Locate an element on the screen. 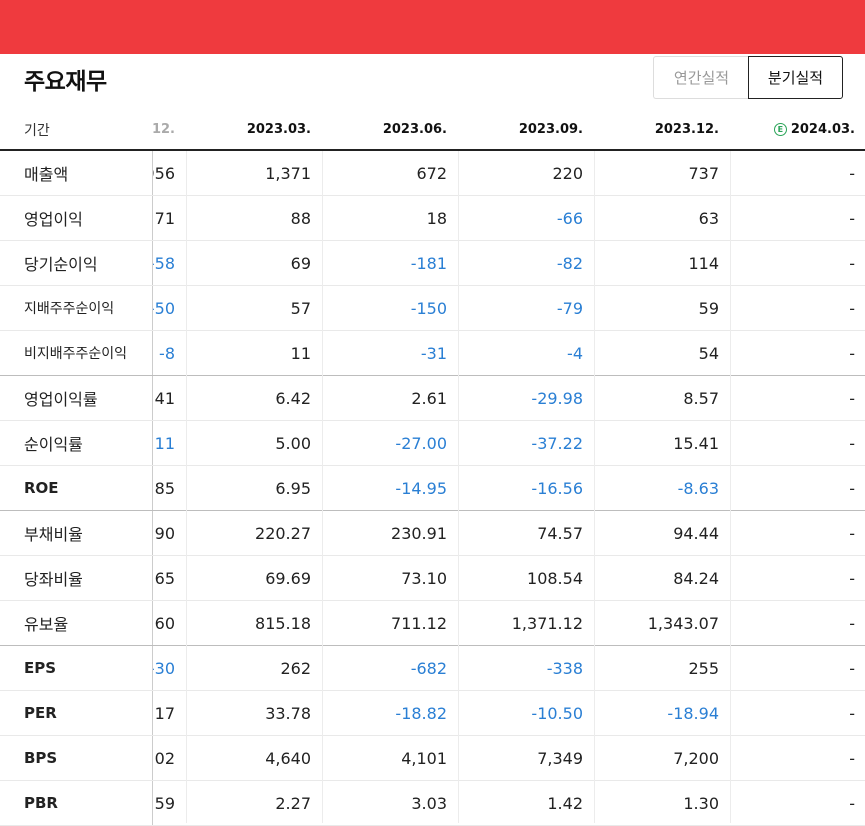  table-cell: -66 is located at coordinates (569, 218).